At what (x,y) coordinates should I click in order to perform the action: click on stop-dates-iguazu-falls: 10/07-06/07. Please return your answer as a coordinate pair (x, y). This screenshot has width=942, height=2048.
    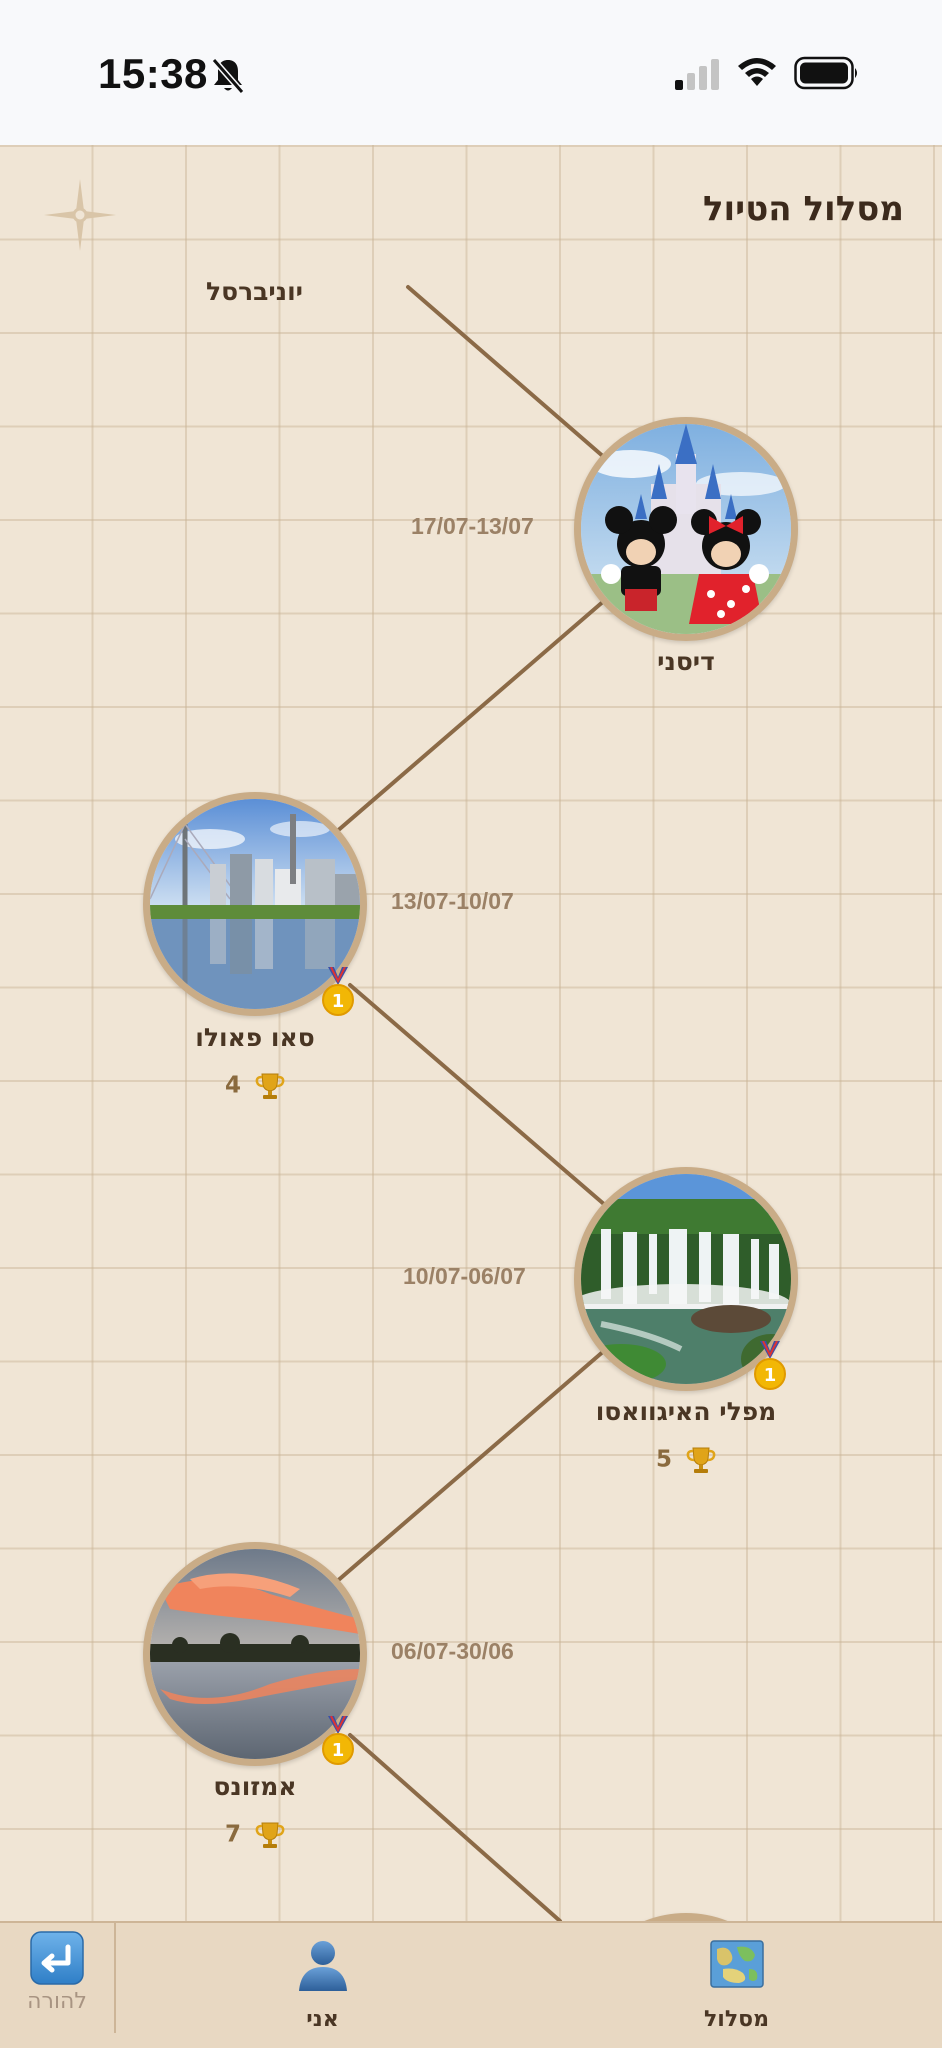
    Looking at the image, I should click on (464, 1276).